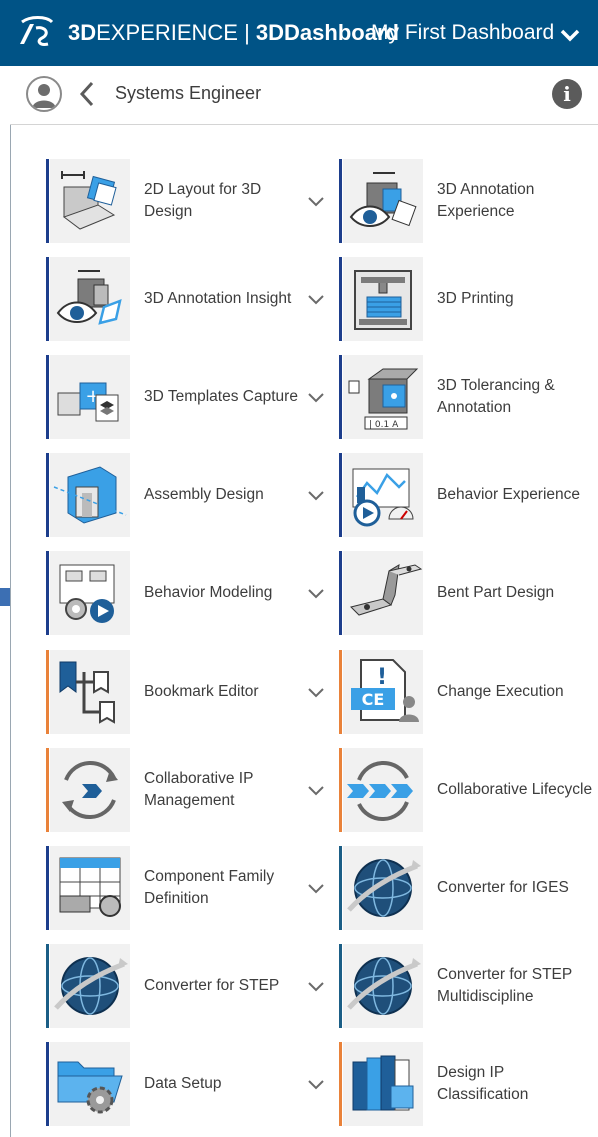 This screenshot has width=598, height=1137. Describe the element at coordinates (226, 299) in the screenshot. I see `app-tile-label: 3D Annotation Insight` at that location.